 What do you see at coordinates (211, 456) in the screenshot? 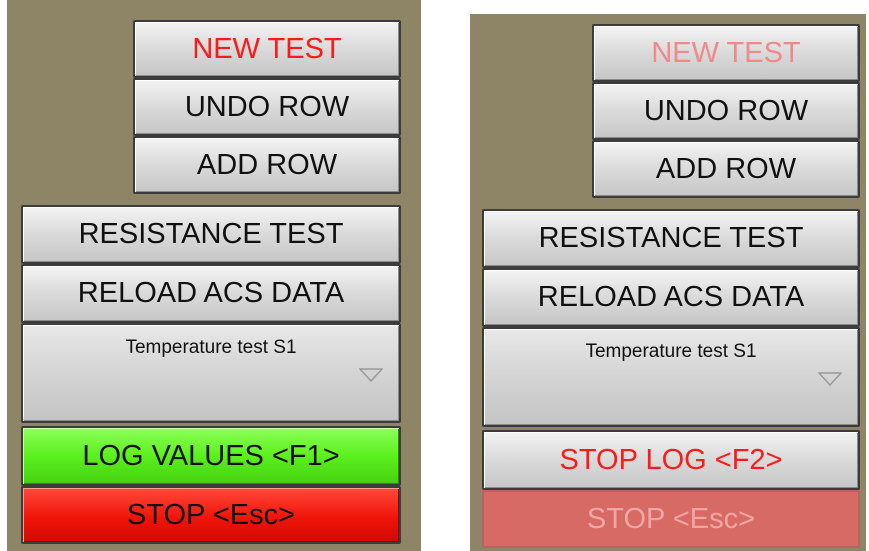
I see `log-values-button: LOG VALUES <F1>` at bounding box center [211, 456].